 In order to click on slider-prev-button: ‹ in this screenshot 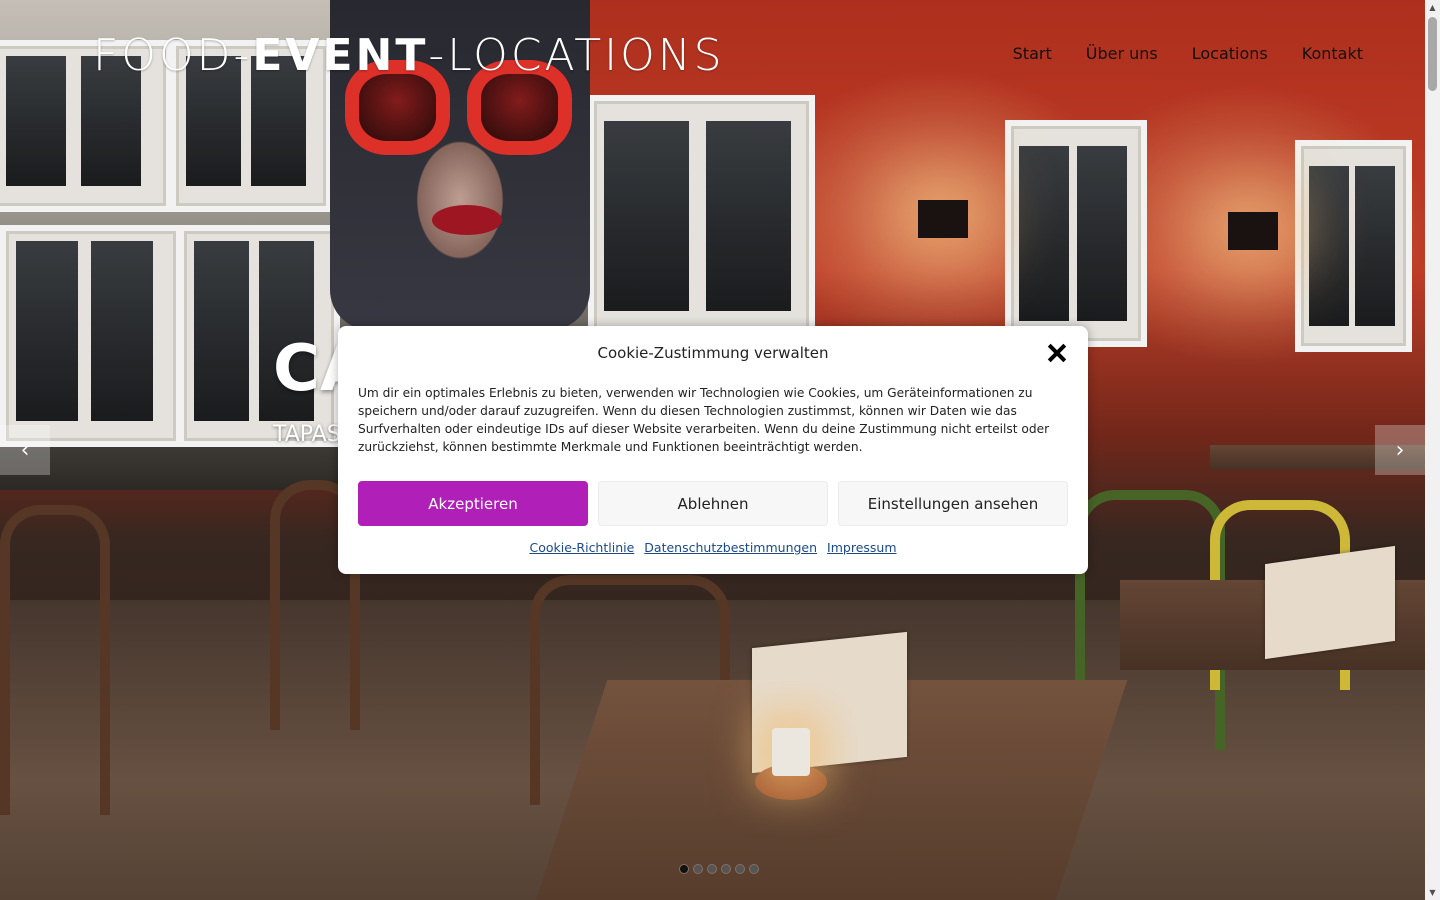, I will do `click(25, 450)`.